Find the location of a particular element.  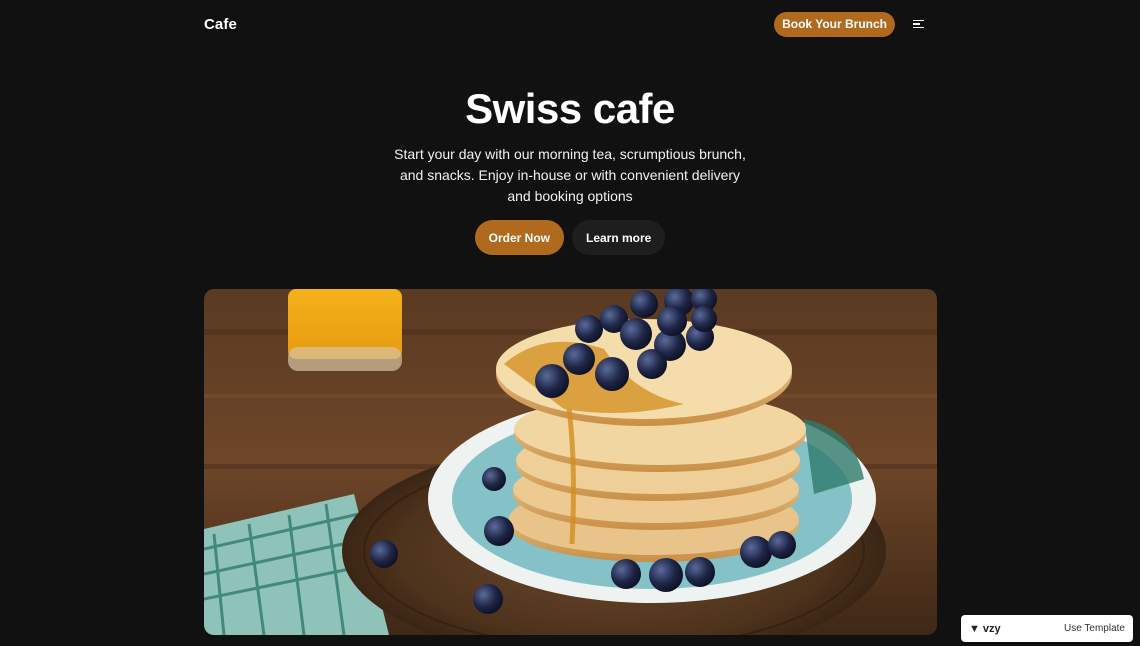

header-actions: Book Your Brunch is located at coordinates (849, 24).